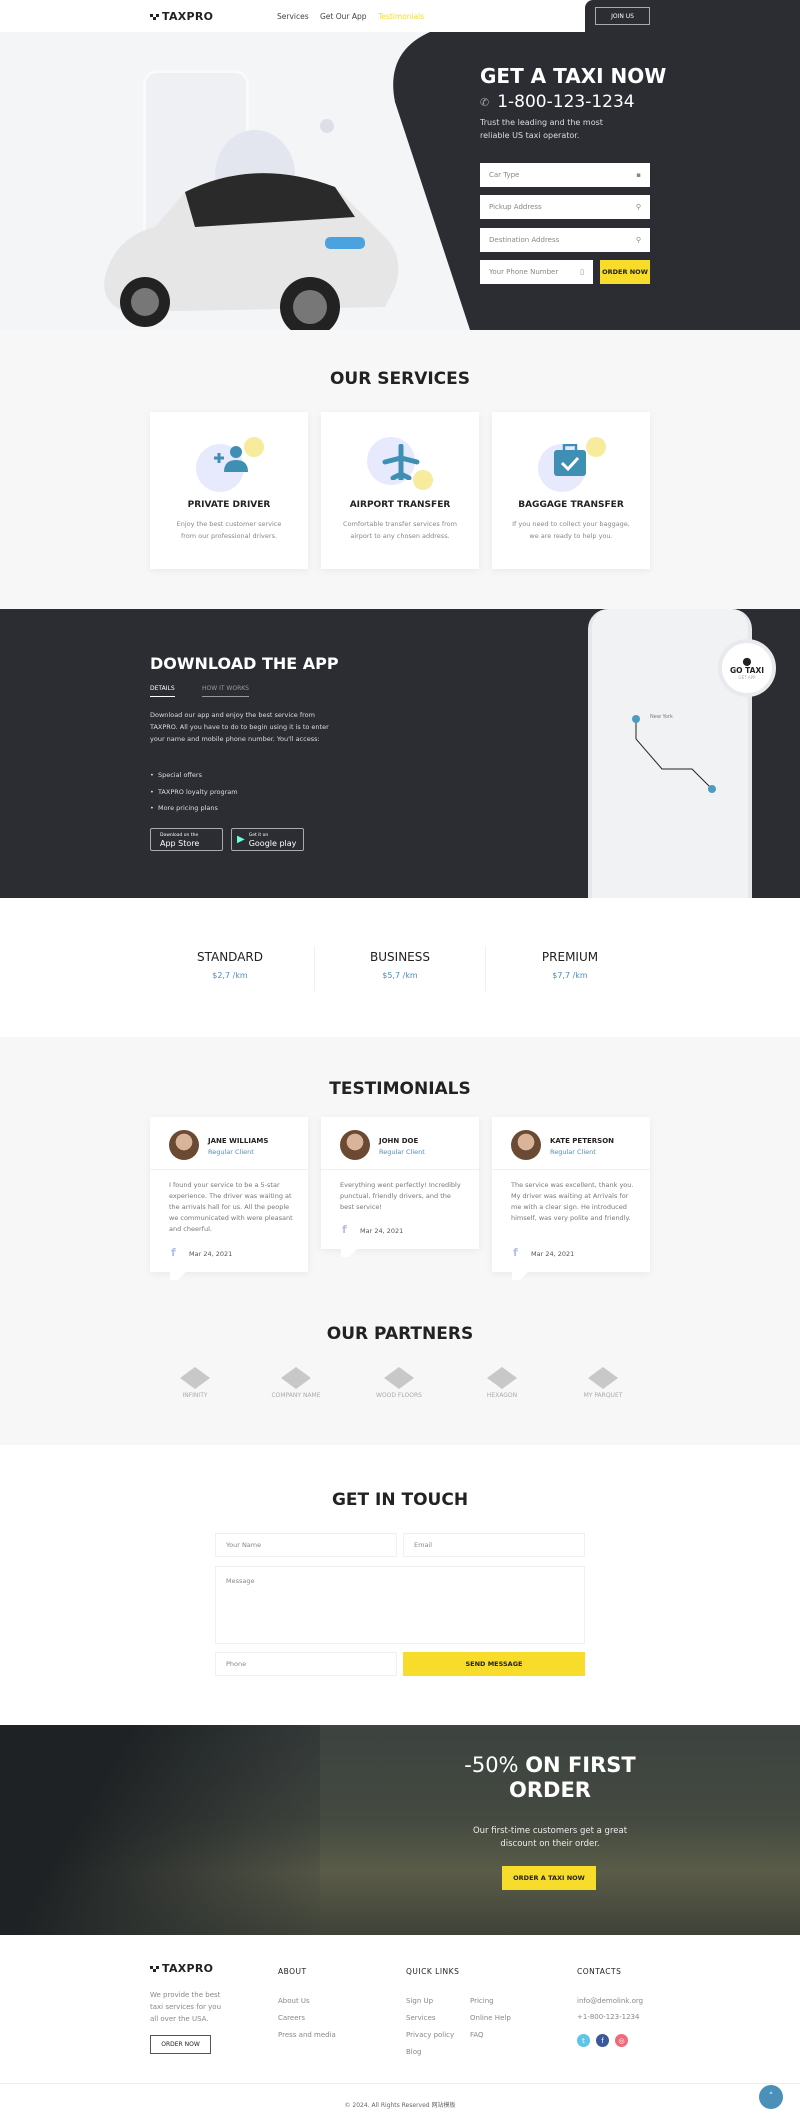 The height and width of the screenshot is (2124, 800). What do you see at coordinates (343, 16) in the screenshot?
I see `nav-get-app: Get Our App` at bounding box center [343, 16].